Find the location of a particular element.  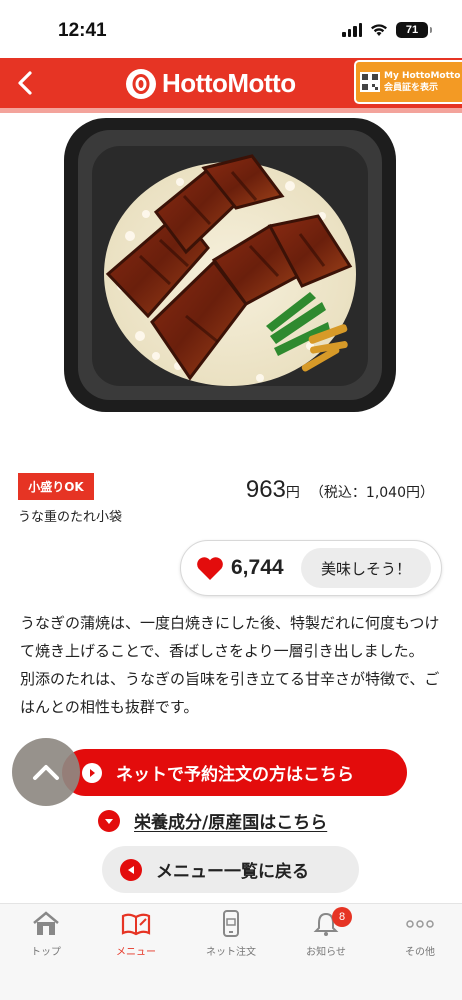

arrow-right-icon is located at coordinates (92, 772).